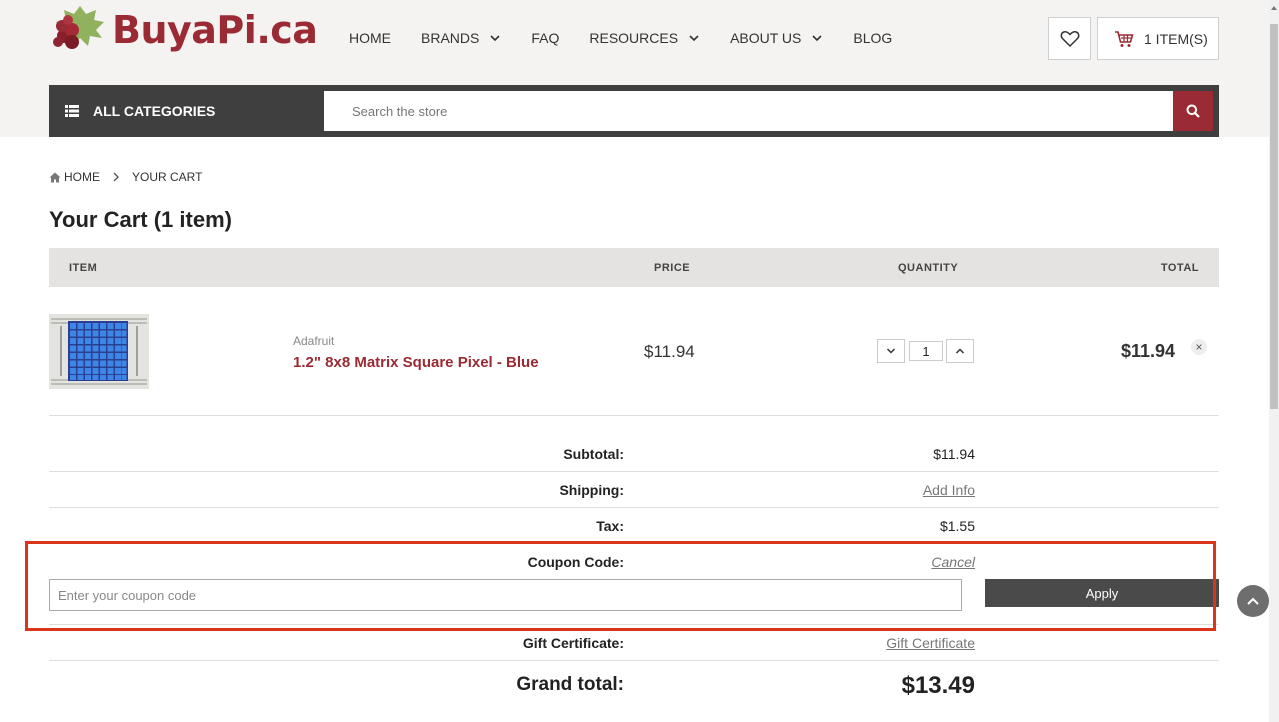 The height and width of the screenshot is (722, 1279). I want to click on home-icon, so click(55, 177).